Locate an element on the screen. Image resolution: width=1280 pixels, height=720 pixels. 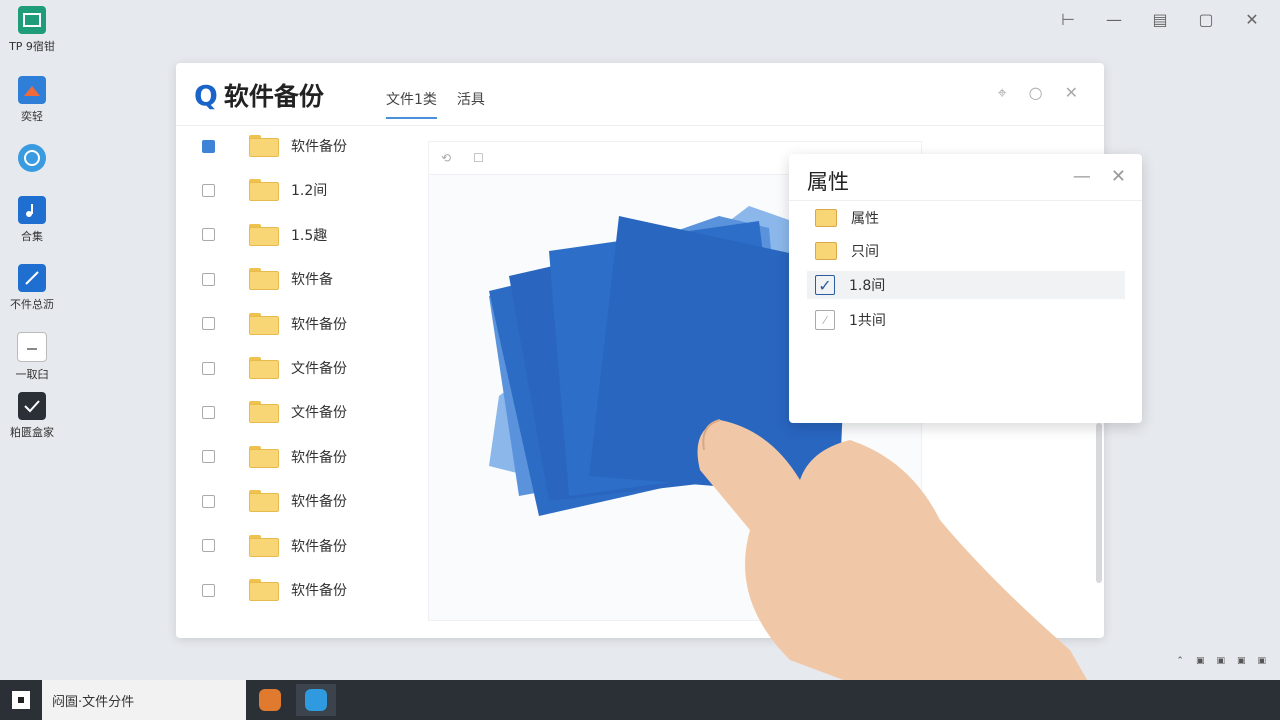
desktop-icon-5: 不件总沥 is located at coordinates (32, 288).